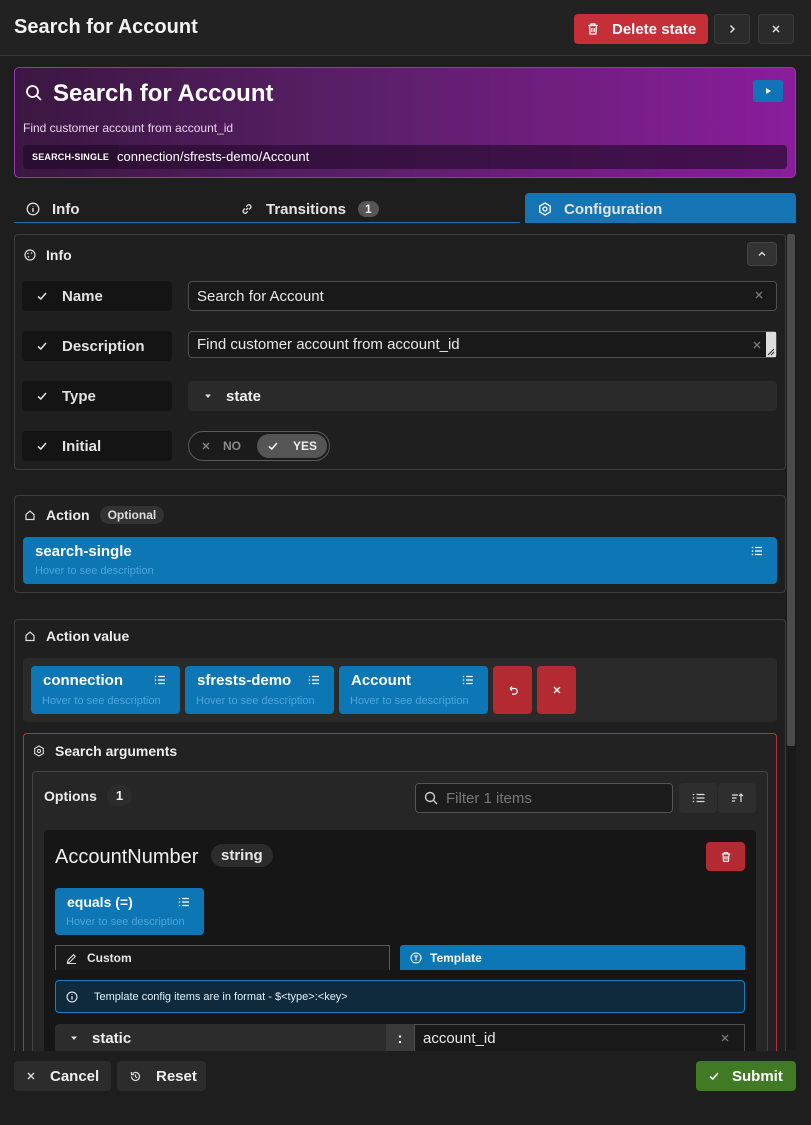 The height and width of the screenshot is (1125, 811). Describe the element at coordinates (328, 344) in the screenshot. I see `description-value: Find customer account from account_id` at that location.